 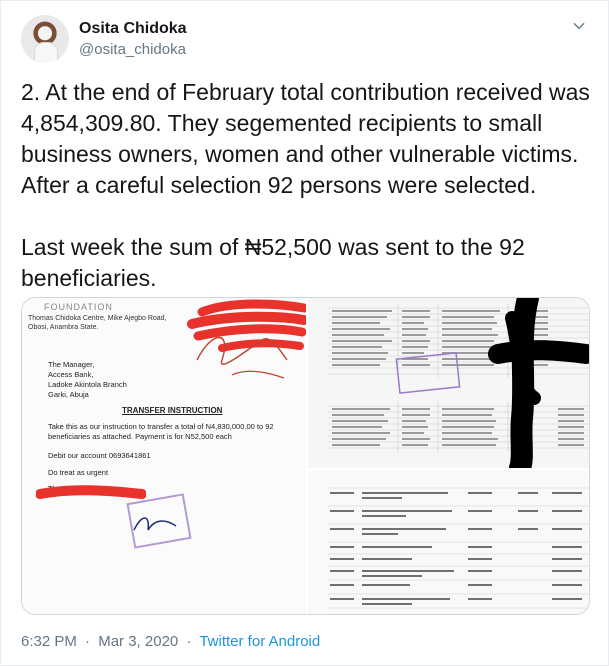 What do you see at coordinates (66, 488) in the screenshot?
I see `letter-thanks: Thank you` at bounding box center [66, 488].